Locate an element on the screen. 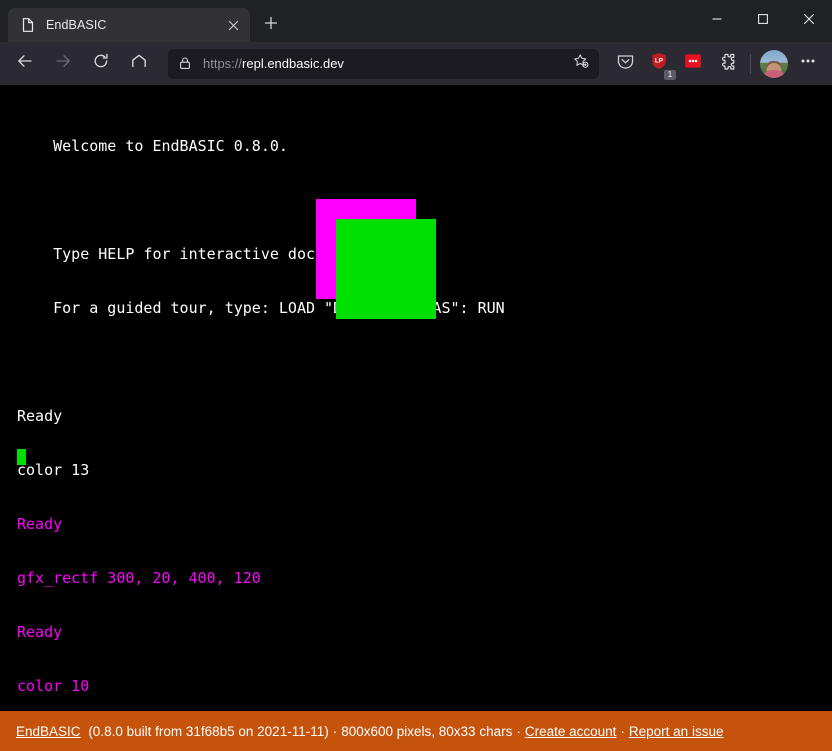  gfx-rect-green is located at coordinates (386, 269).